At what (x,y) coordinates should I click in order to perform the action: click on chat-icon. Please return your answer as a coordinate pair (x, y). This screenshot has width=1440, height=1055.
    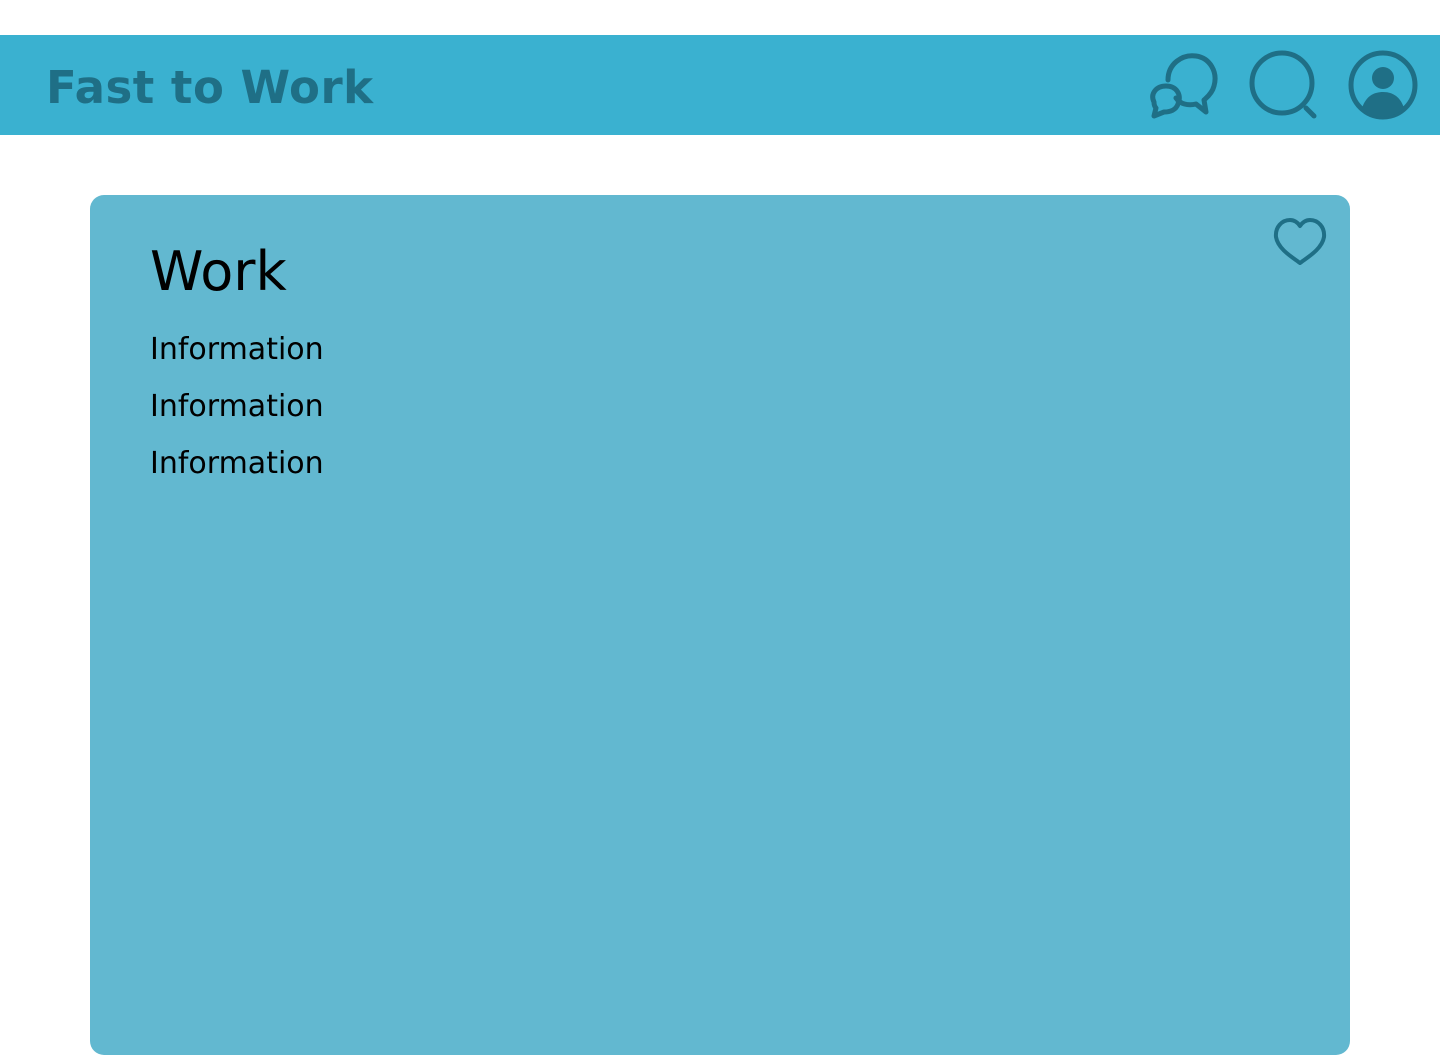
    Looking at the image, I should click on (1183, 85).